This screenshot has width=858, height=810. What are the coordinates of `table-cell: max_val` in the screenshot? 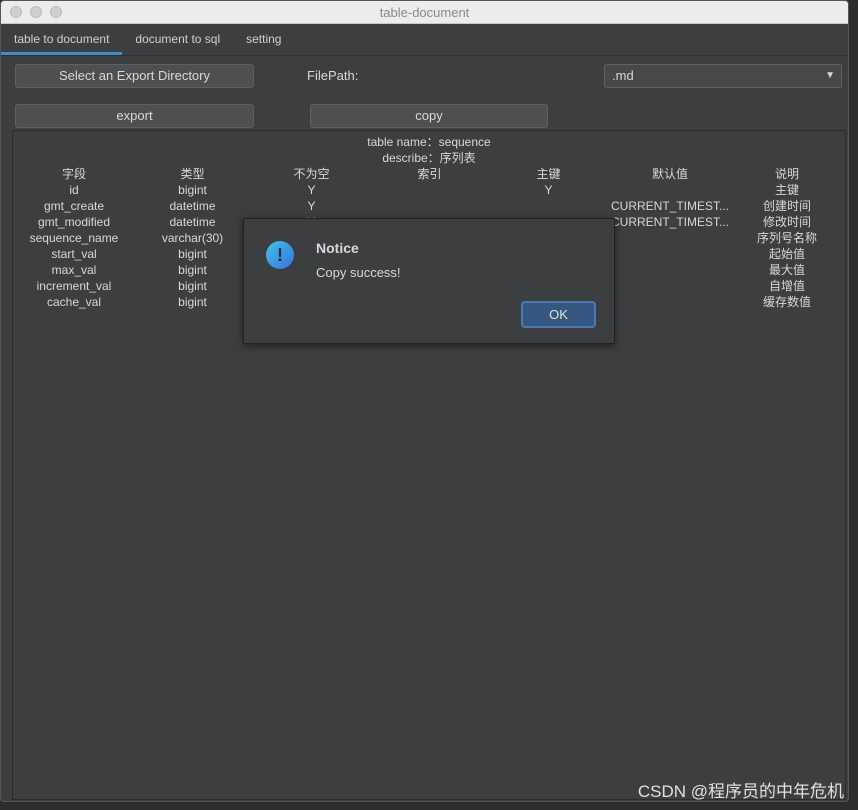 It's located at (74, 270).